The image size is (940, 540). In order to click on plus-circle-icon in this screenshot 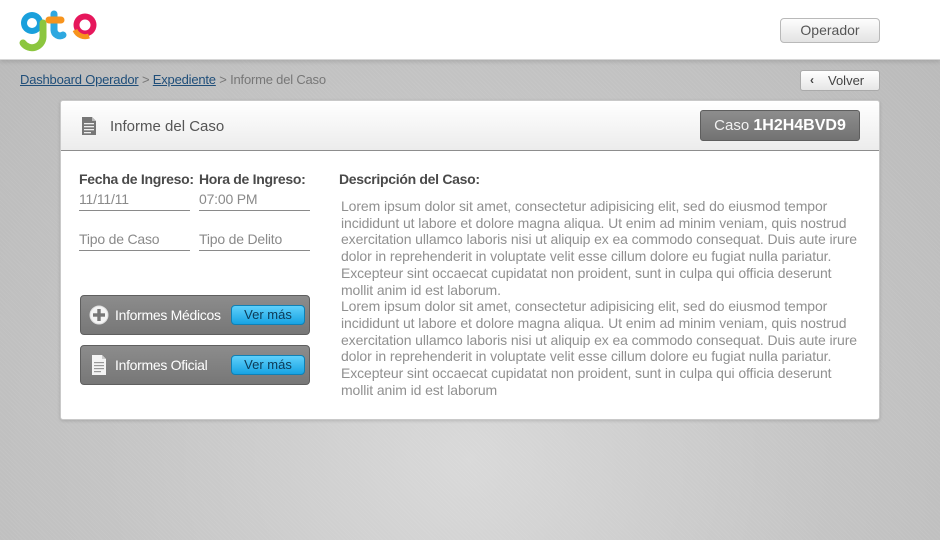, I will do `click(99, 315)`.